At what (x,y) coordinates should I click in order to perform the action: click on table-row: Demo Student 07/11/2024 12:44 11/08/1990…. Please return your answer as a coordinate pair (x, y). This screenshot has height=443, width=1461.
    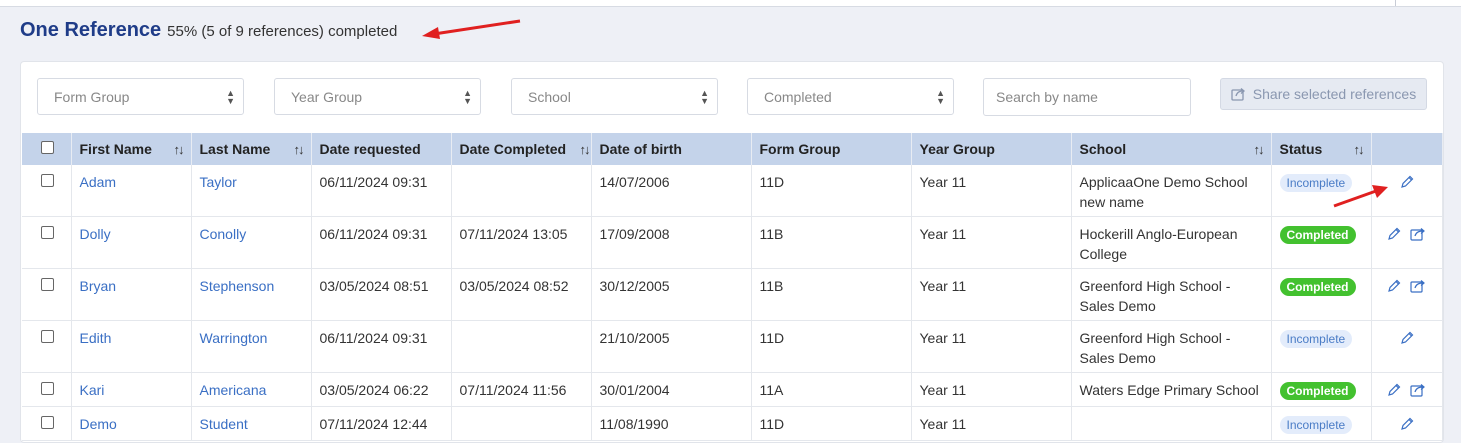
    Looking at the image, I should click on (732, 423).